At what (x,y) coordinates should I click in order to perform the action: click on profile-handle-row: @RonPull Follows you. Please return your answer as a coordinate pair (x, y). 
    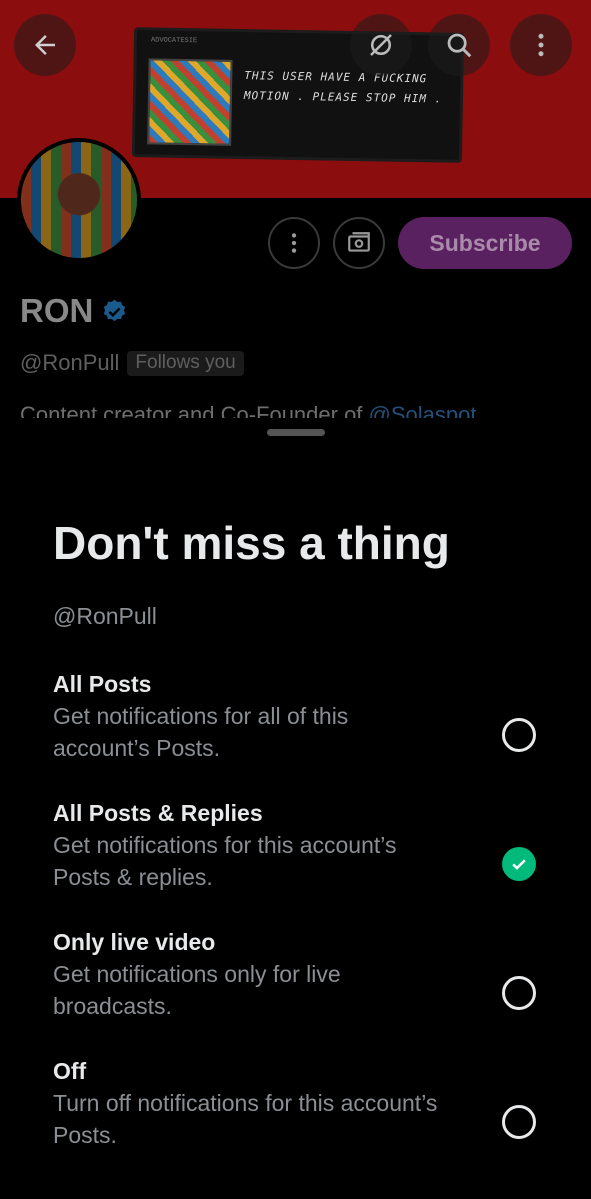
    Looking at the image, I should click on (132, 363).